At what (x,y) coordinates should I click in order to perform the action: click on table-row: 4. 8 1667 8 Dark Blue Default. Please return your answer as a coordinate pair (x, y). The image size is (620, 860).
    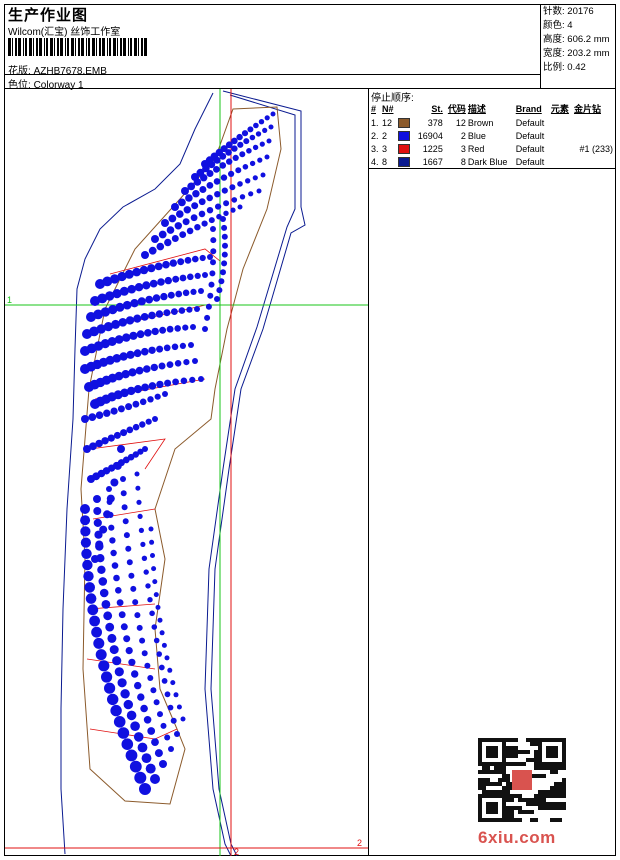
    Looking at the image, I should click on (458, 161).